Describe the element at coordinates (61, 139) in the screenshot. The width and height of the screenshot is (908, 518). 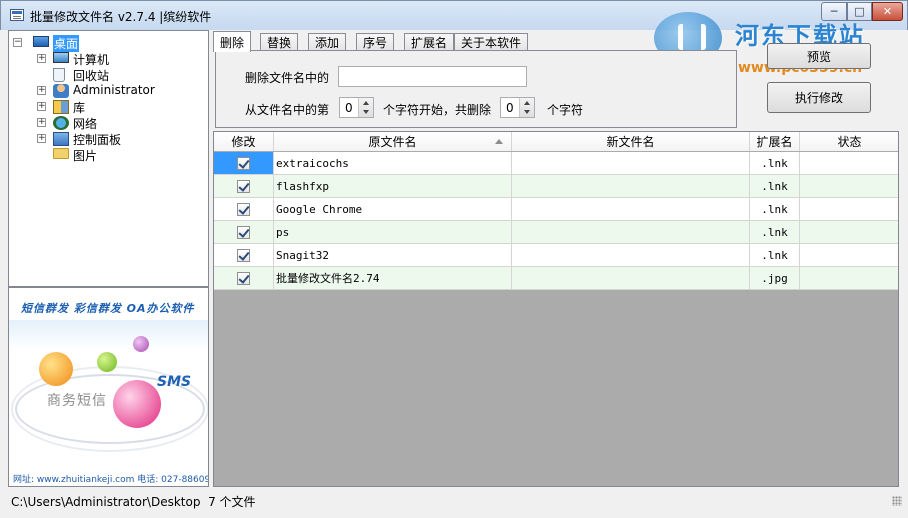
I see `control-panel-icon` at that location.